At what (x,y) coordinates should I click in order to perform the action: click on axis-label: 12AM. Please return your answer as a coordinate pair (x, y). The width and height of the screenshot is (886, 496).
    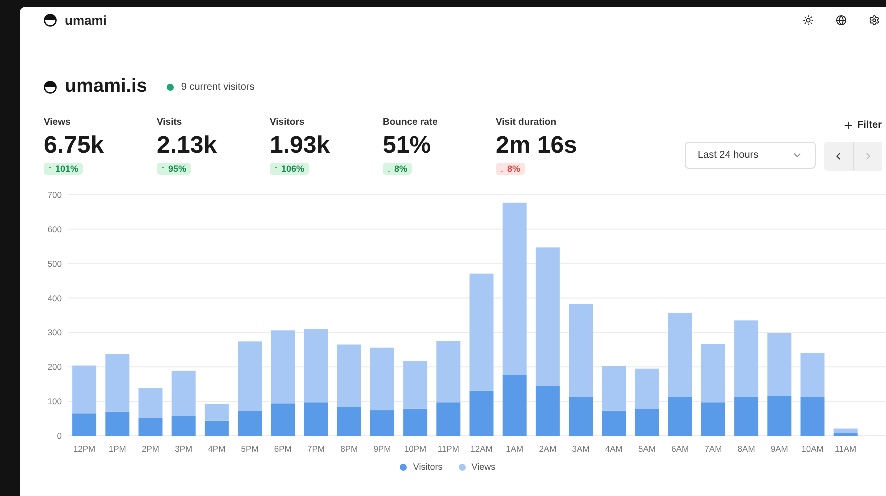
    Looking at the image, I should click on (481, 449).